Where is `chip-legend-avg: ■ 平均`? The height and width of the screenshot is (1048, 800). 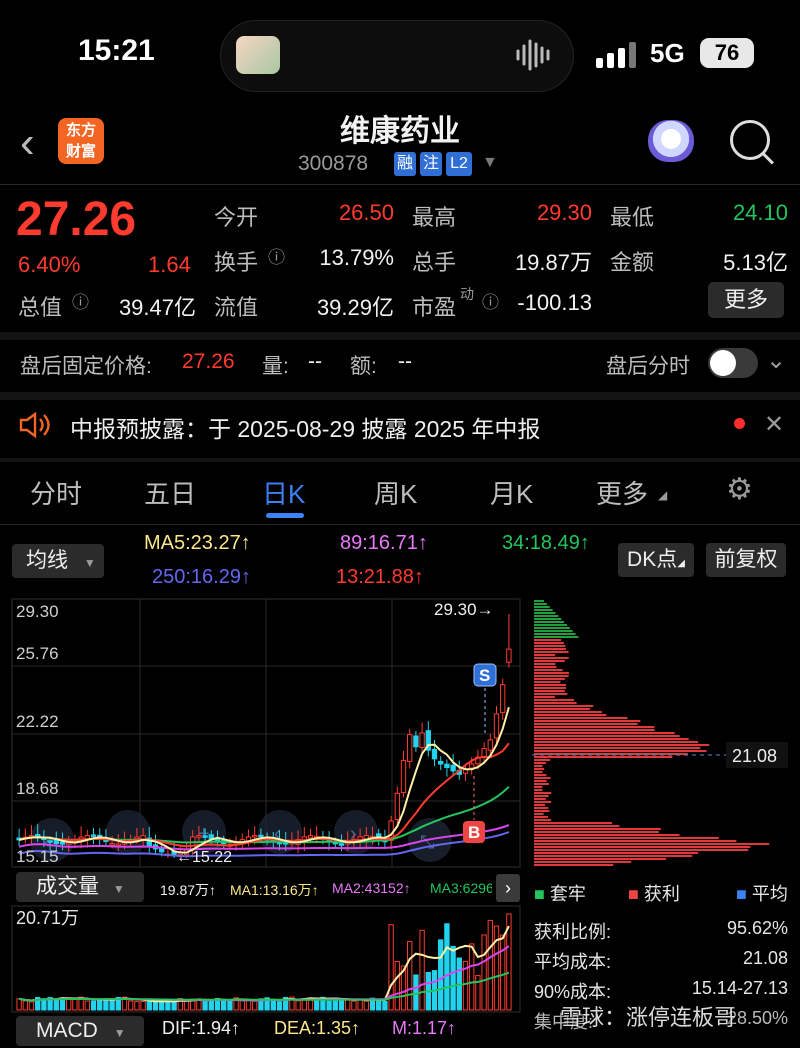
chip-legend-avg: ■ 平均 is located at coordinates (762, 893).